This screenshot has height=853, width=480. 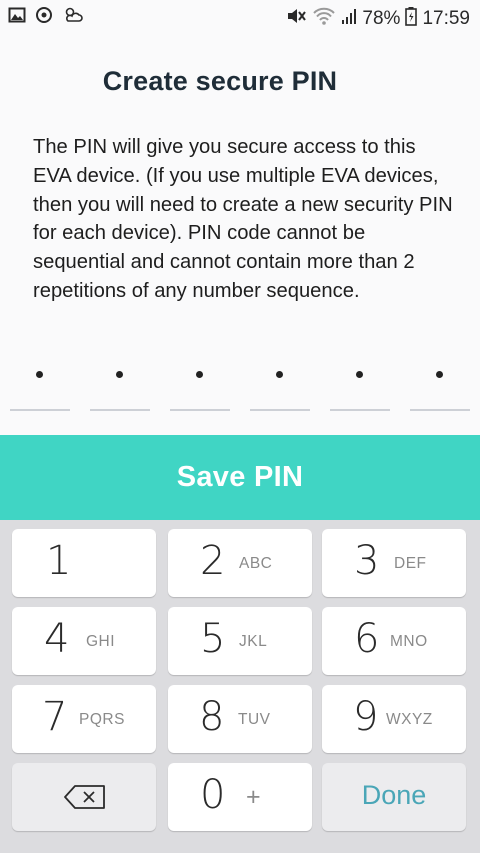 What do you see at coordinates (101, 641) in the screenshot?
I see `key-letters: GHI` at bounding box center [101, 641].